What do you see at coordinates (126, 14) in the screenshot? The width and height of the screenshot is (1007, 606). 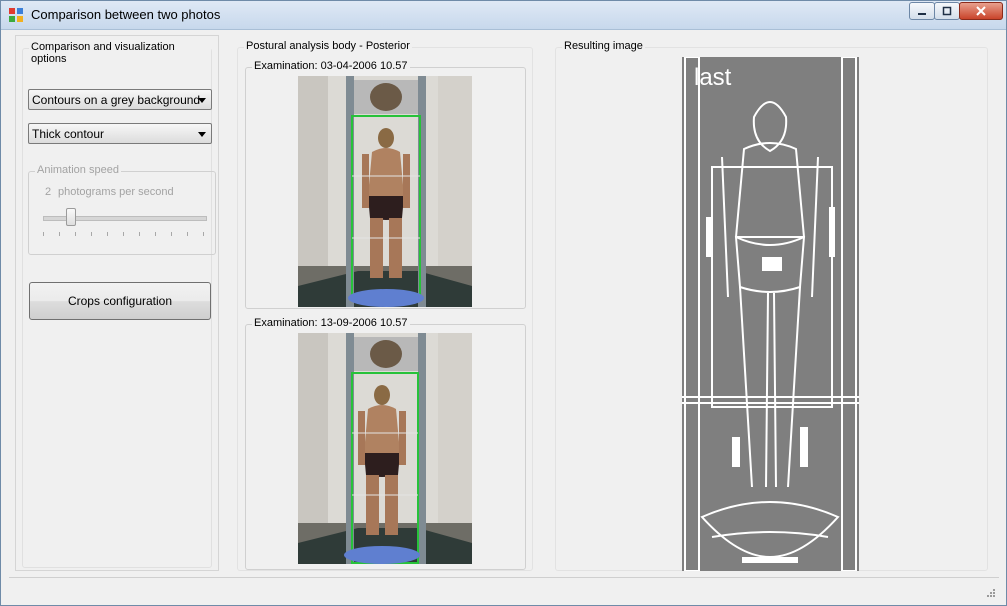 I see `window-title: Comparison between two photos` at bounding box center [126, 14].